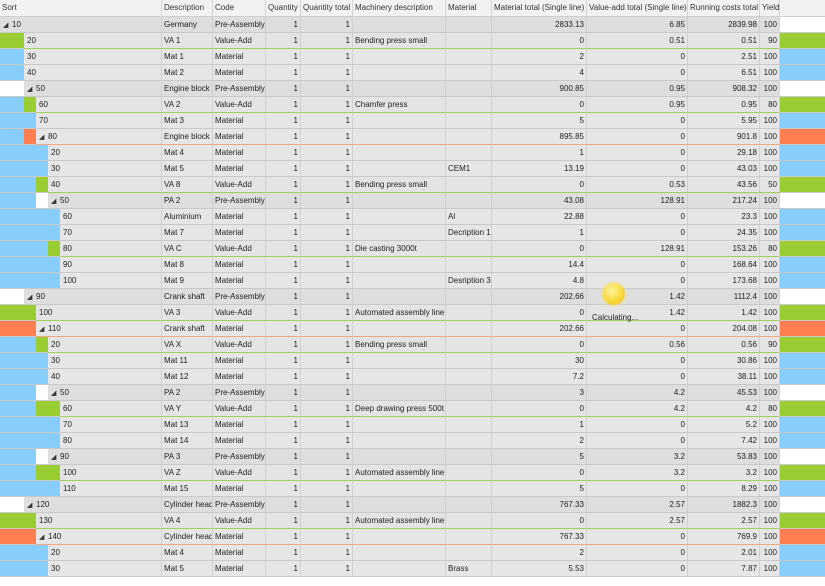 The height and width of the screenshot is (586, 825). I want to click on running-costs-cell: 901.8, so click(724, 137).